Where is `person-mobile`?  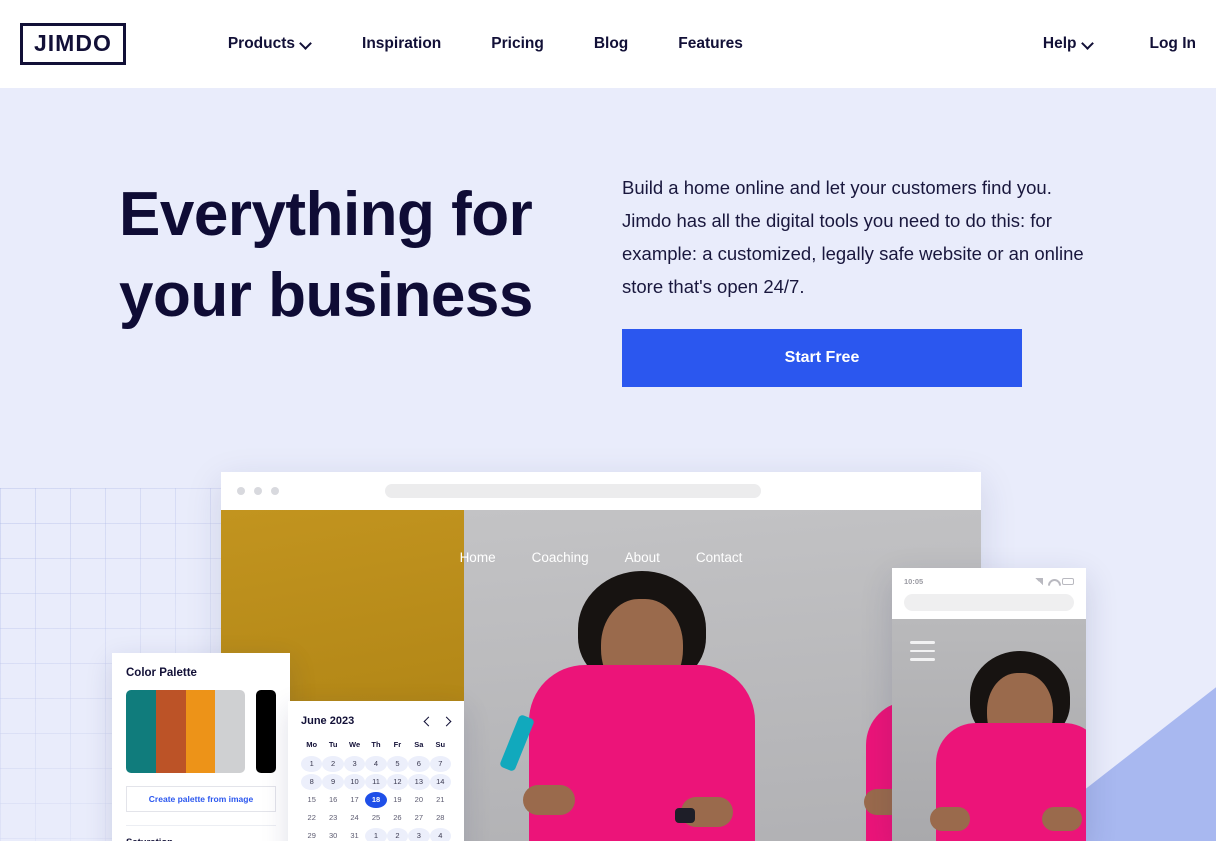
person-mobile is located at coordinates (1008, 746).